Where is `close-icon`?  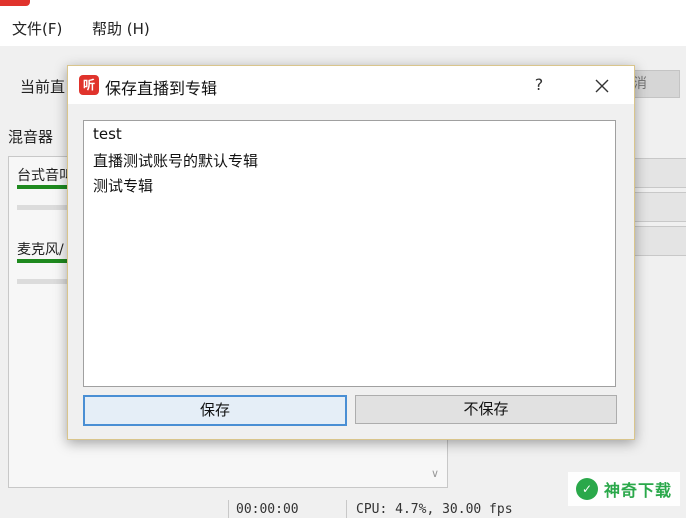
close-icon is located at coordinates (602, 85).